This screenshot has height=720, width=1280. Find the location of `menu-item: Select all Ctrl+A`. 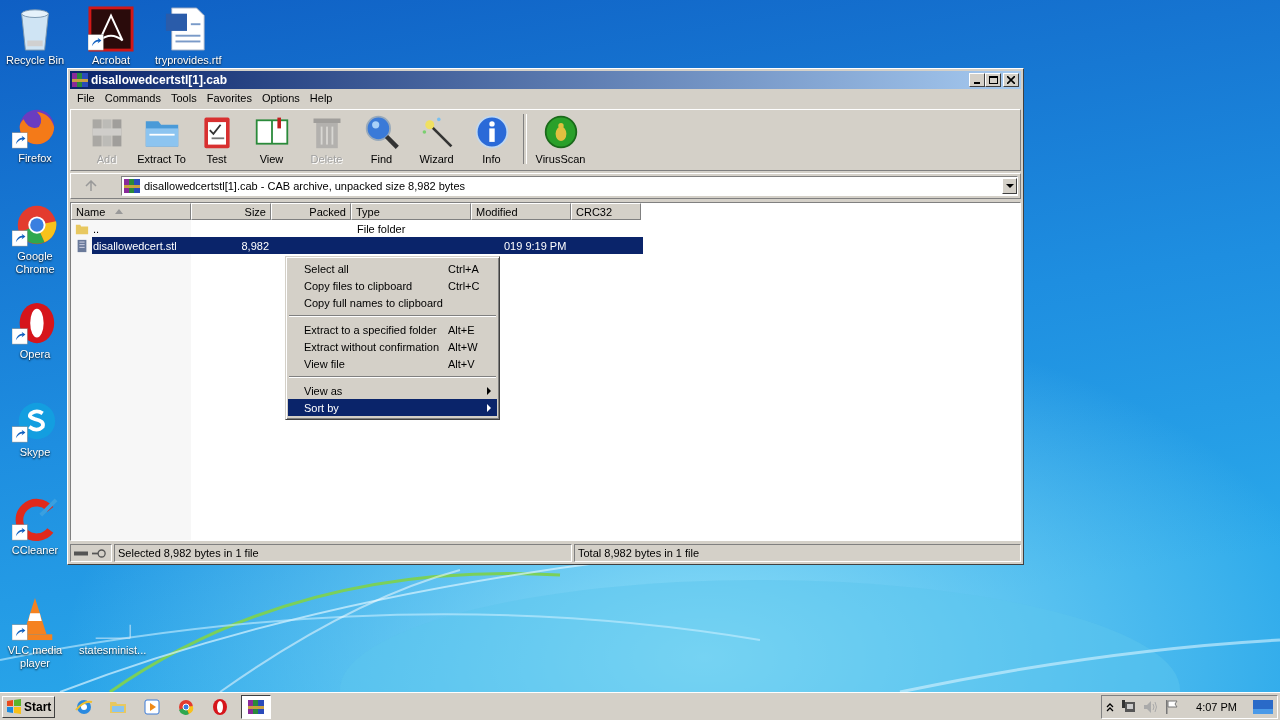

menu-item: Select all Ctrl+A is located at coordinates (392, 268).